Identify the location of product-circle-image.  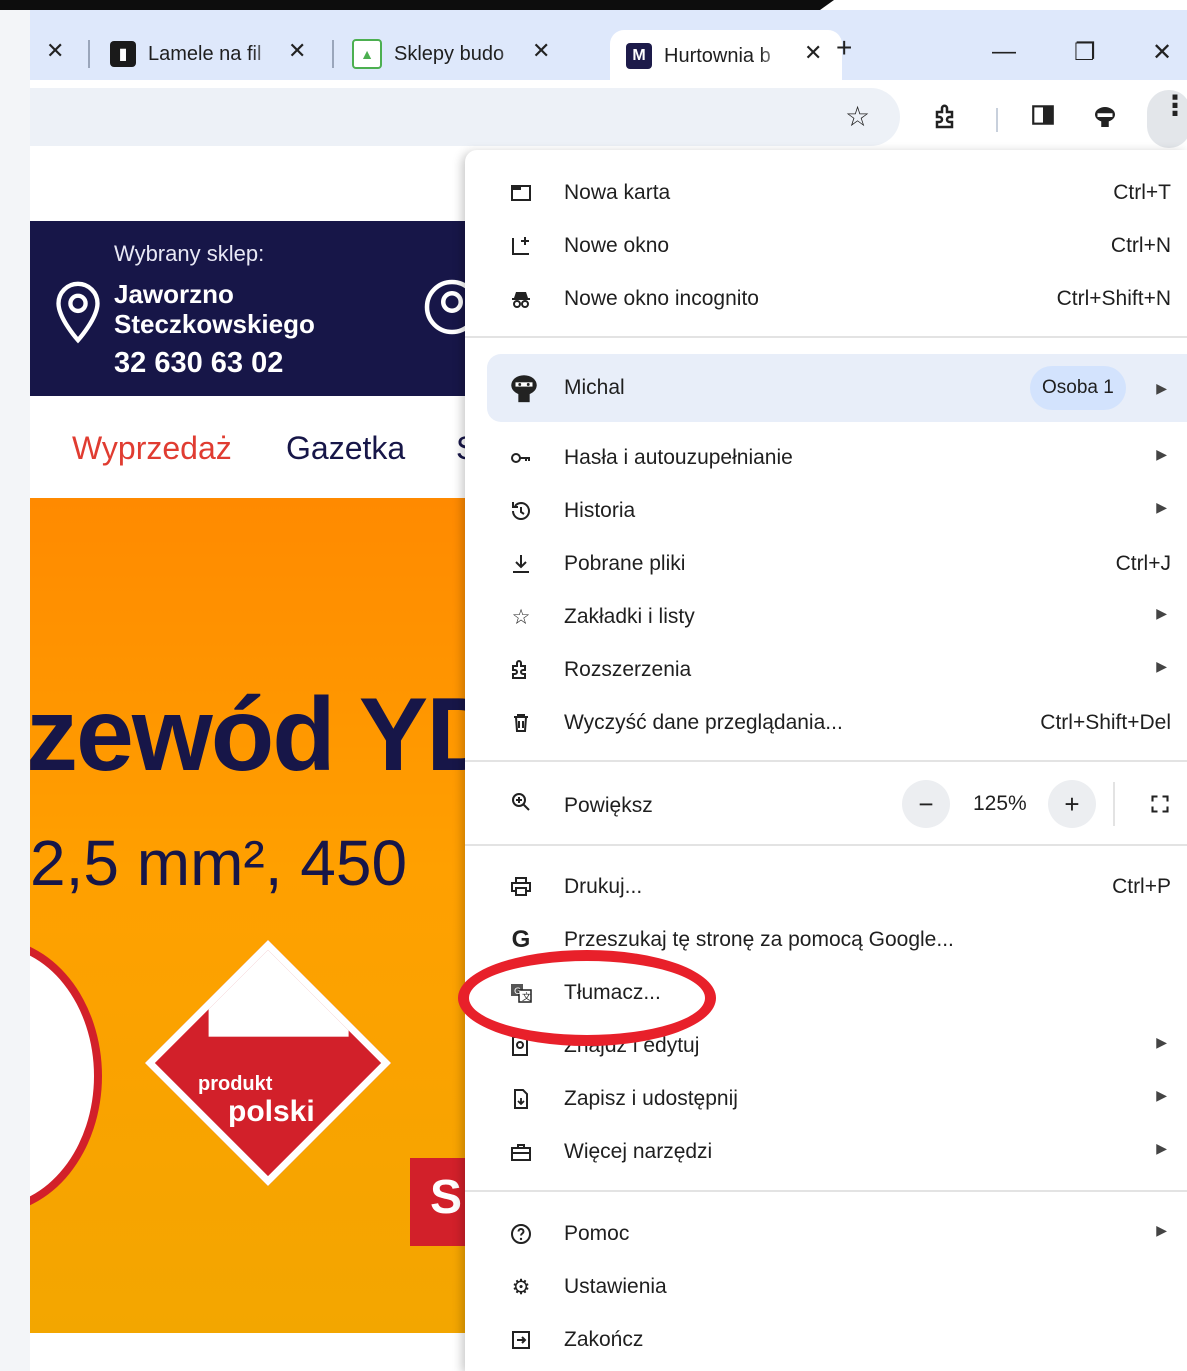
(66, 1076).